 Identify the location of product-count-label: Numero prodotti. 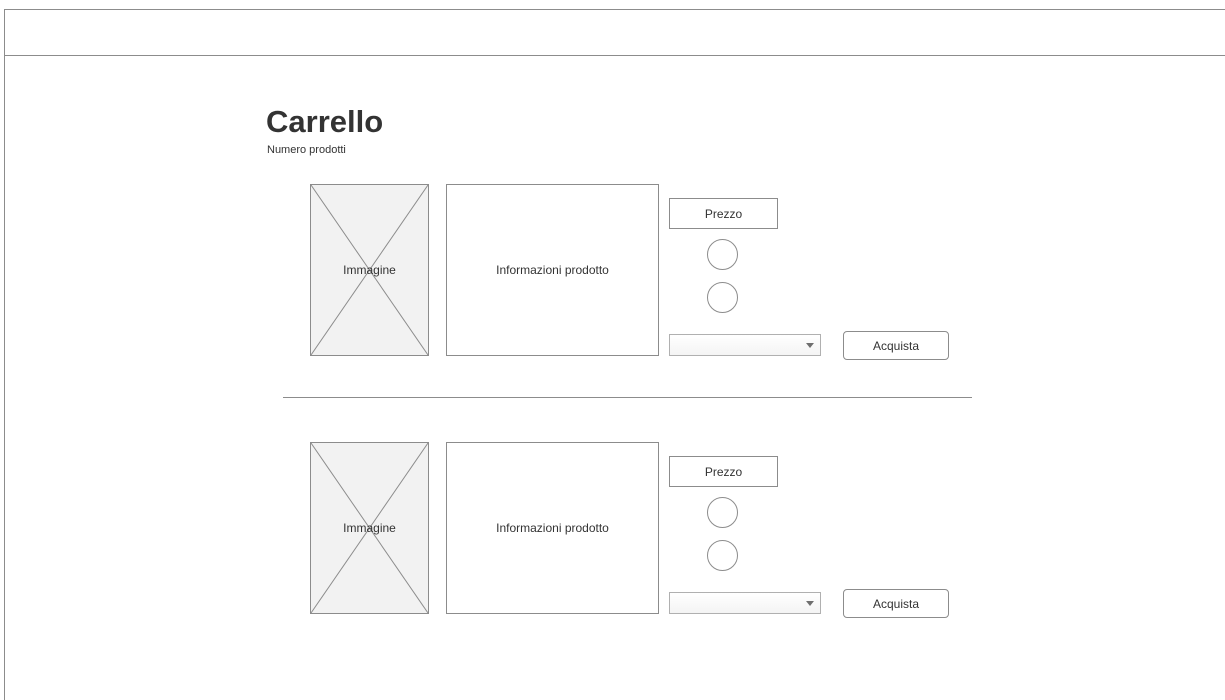
(306, 150).